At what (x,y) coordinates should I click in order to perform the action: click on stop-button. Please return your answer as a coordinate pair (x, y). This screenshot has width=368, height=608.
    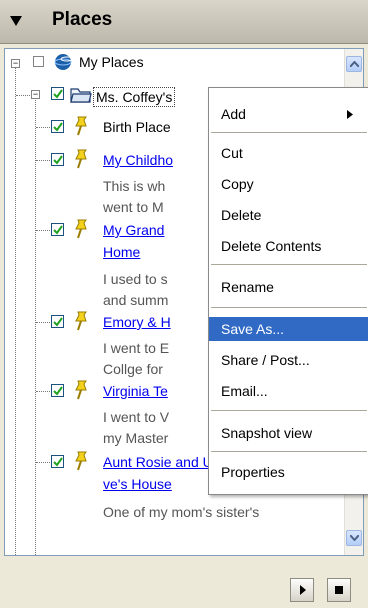
    Looking at the image, I should click on (339, 590).